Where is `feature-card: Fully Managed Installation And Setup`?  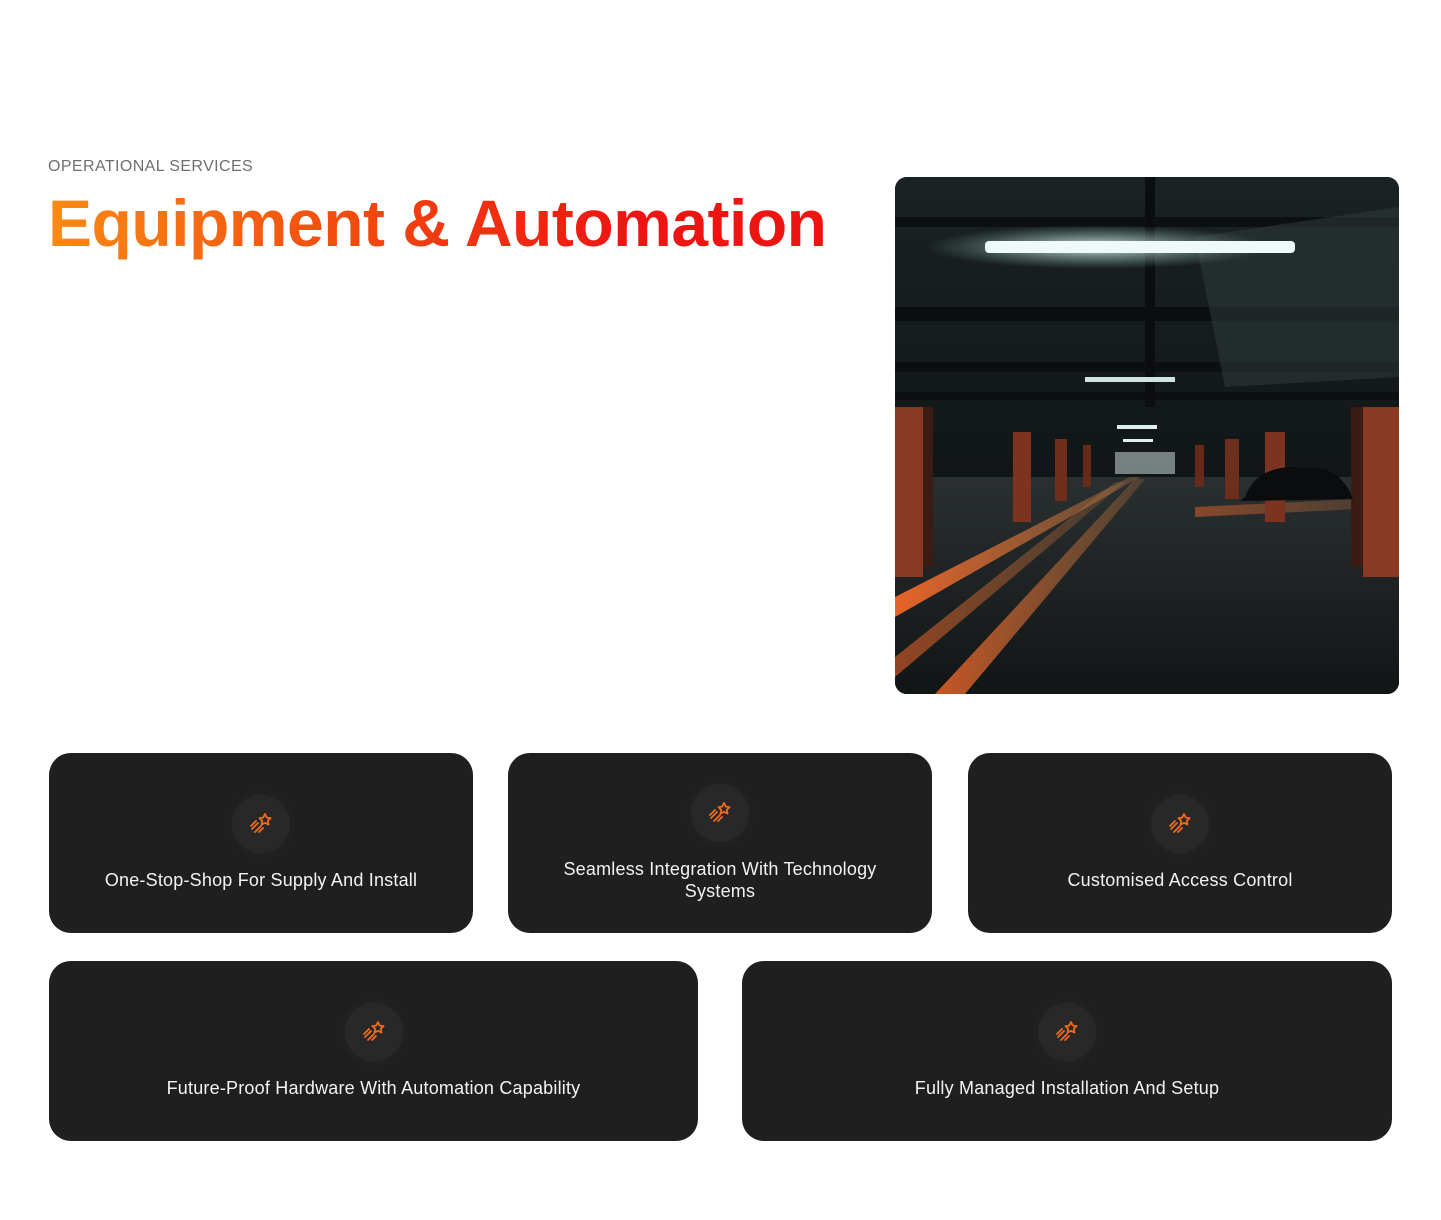 feature-card: Fully Managed Installation And Setup is located at coordinates (1067, 1051).